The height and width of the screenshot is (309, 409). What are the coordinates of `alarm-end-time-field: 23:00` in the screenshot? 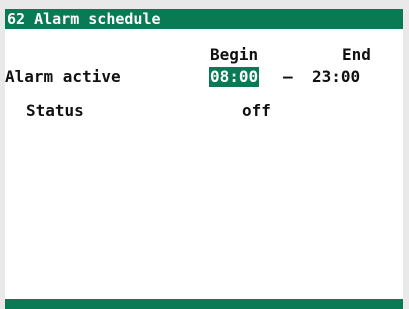 It's located at (336, 77).